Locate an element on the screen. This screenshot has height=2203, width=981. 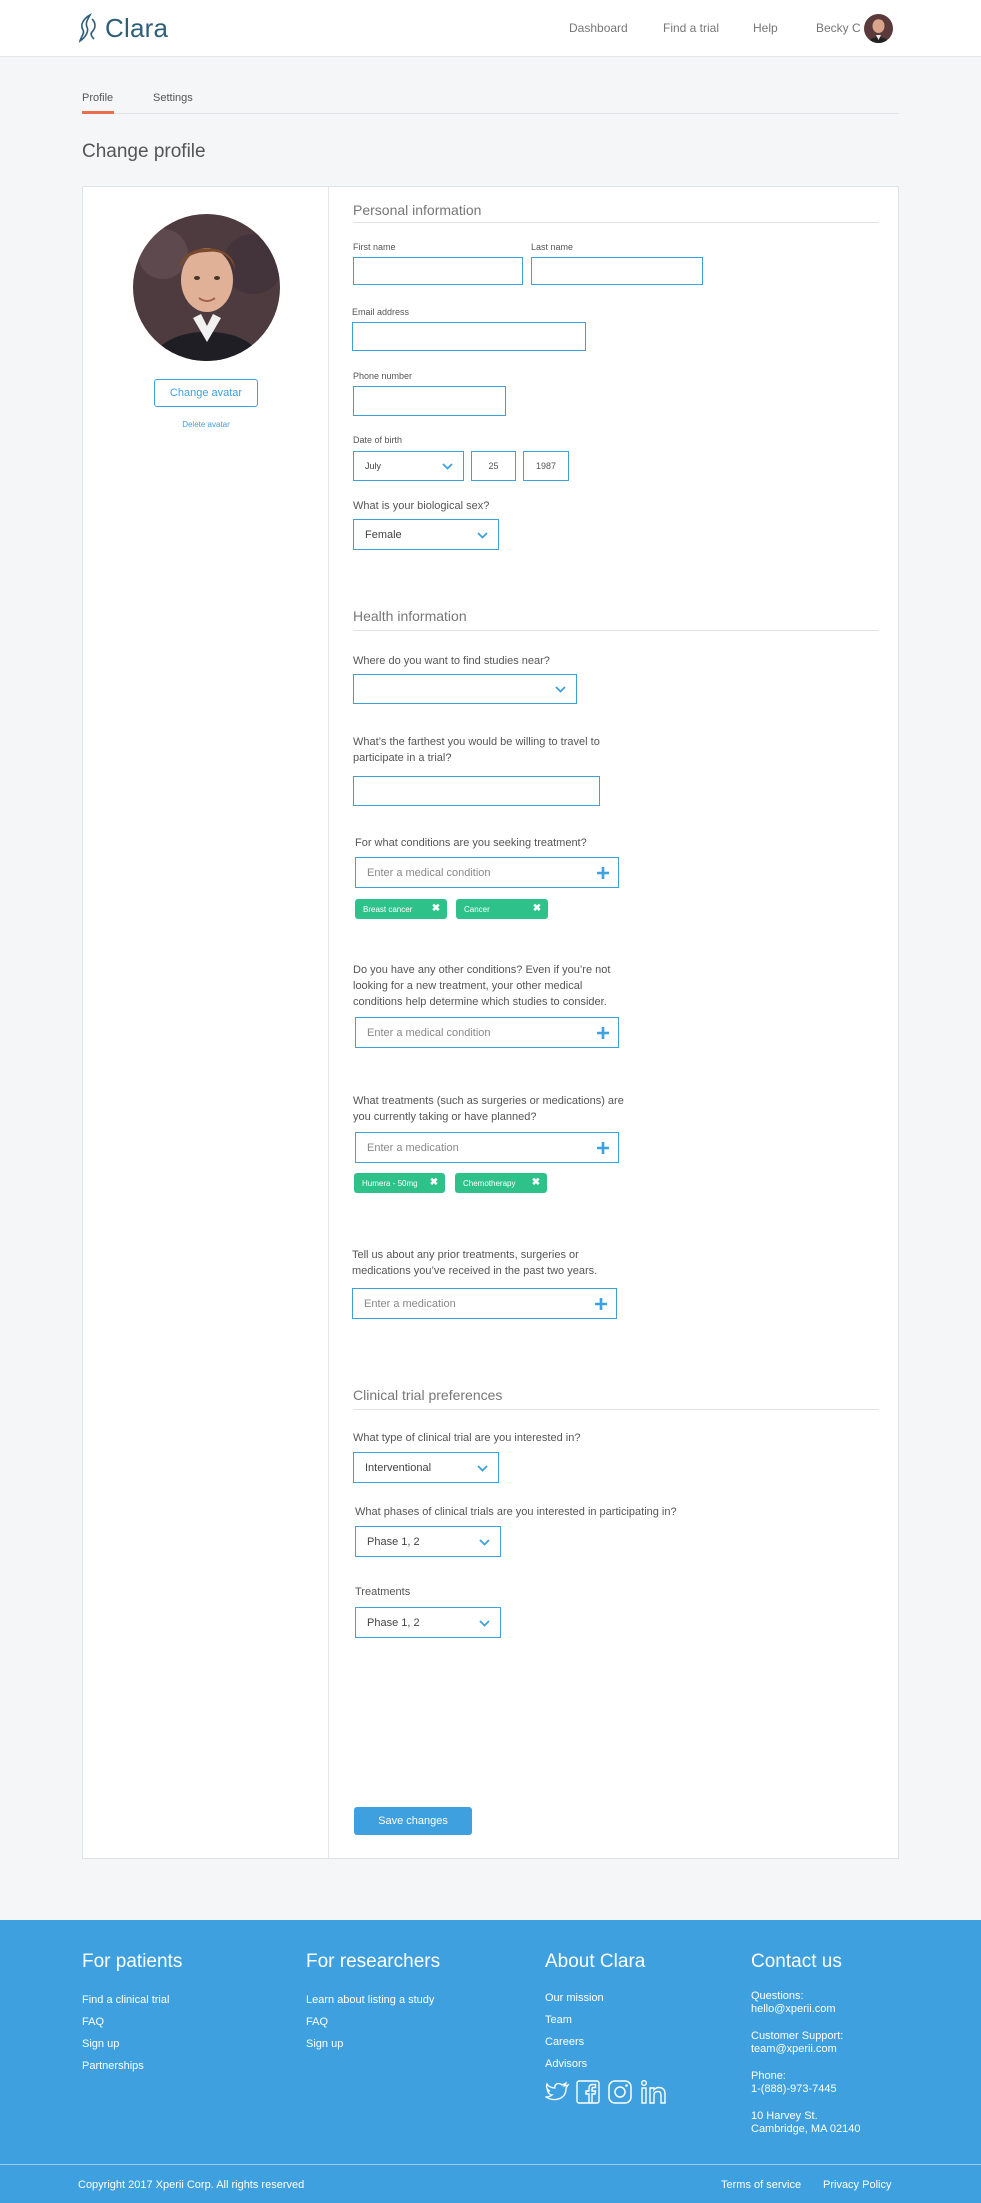
contact-support-label: Customer Support: is located at coordinates (797, 2036).